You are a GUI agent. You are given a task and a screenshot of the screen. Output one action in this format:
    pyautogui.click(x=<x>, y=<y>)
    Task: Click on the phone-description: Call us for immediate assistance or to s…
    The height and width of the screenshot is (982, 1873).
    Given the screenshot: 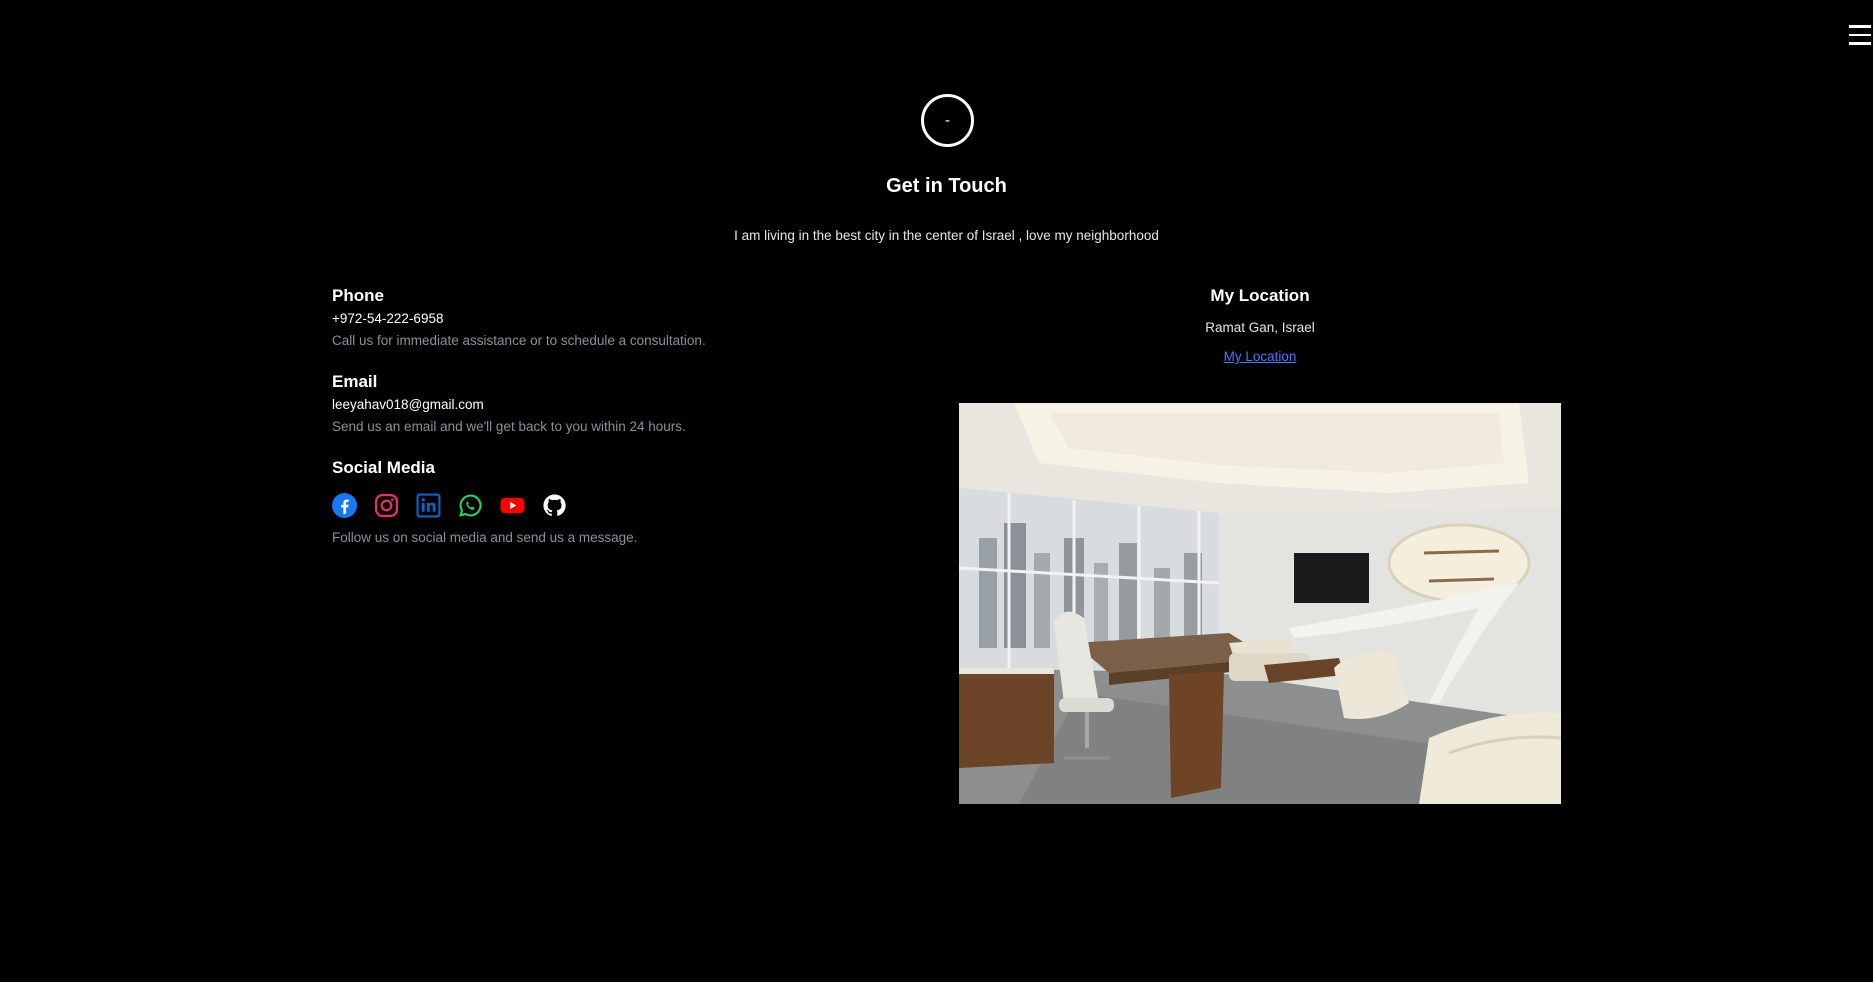 What is the action you would take?
    pyautogui.click(x=519, y=340)
    